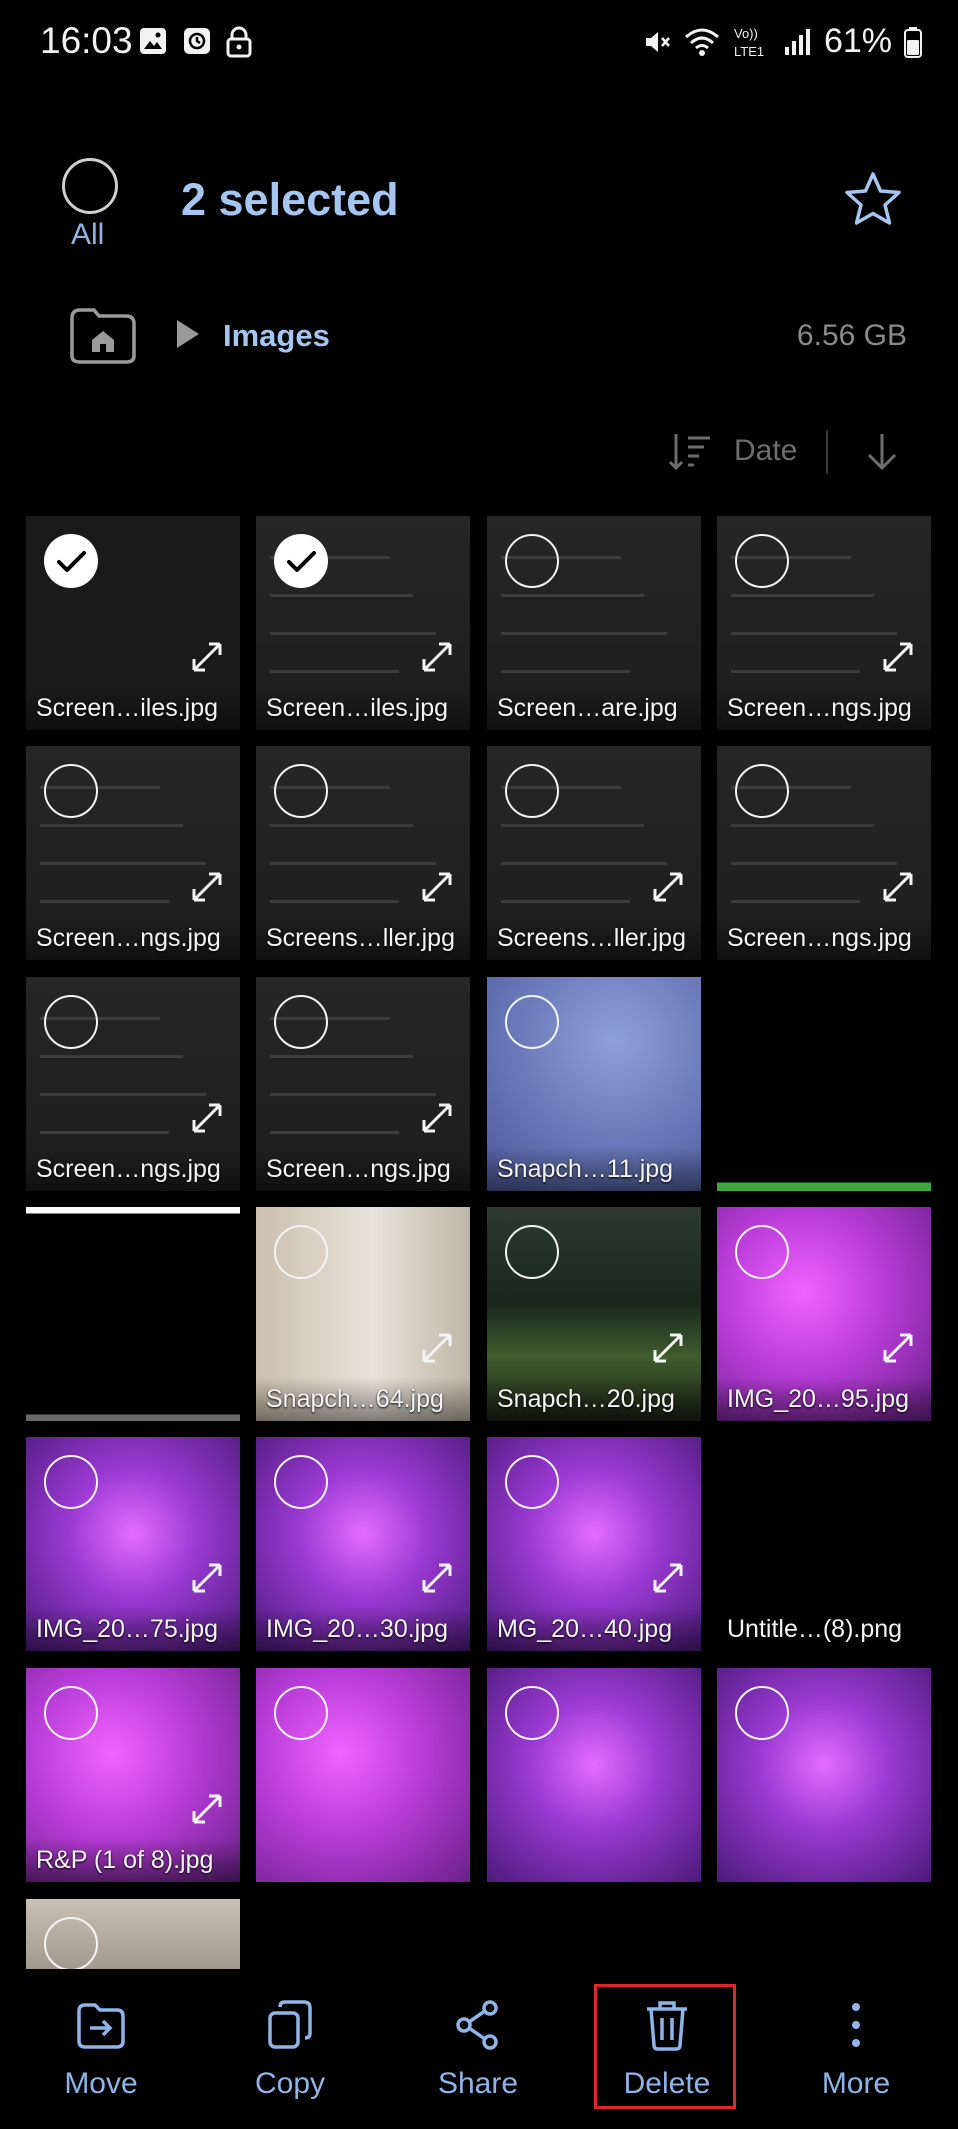 The height and width of the screenshot is (2129, 958). What do you see at coordinates (290, 2083) in the screenshot?
I see `copy-label: Copy` at bounding box center [290, 2083].